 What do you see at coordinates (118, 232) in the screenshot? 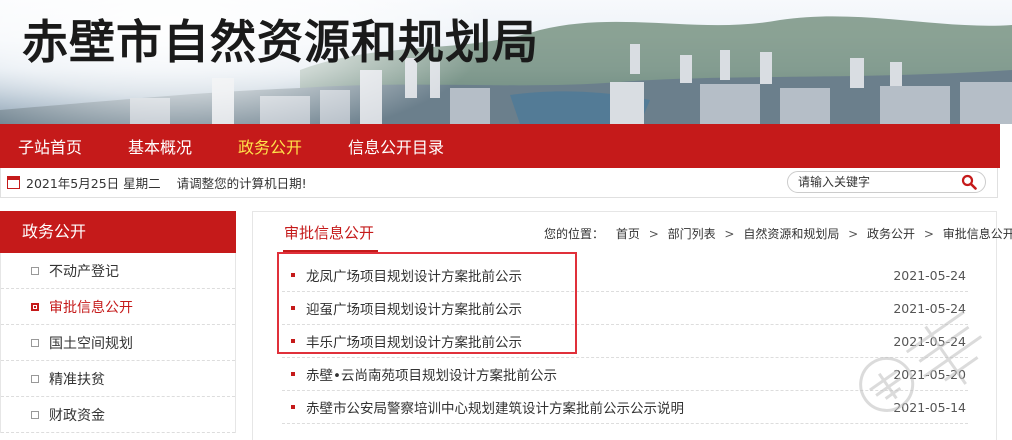
I see `sidebar-title: 政务公开` at bounding box center [118, 232].